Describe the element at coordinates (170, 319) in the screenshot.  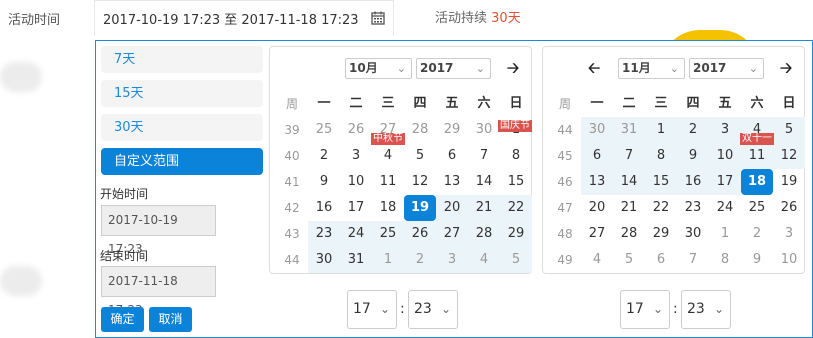
I see `cancel-button: 取消` at that location.